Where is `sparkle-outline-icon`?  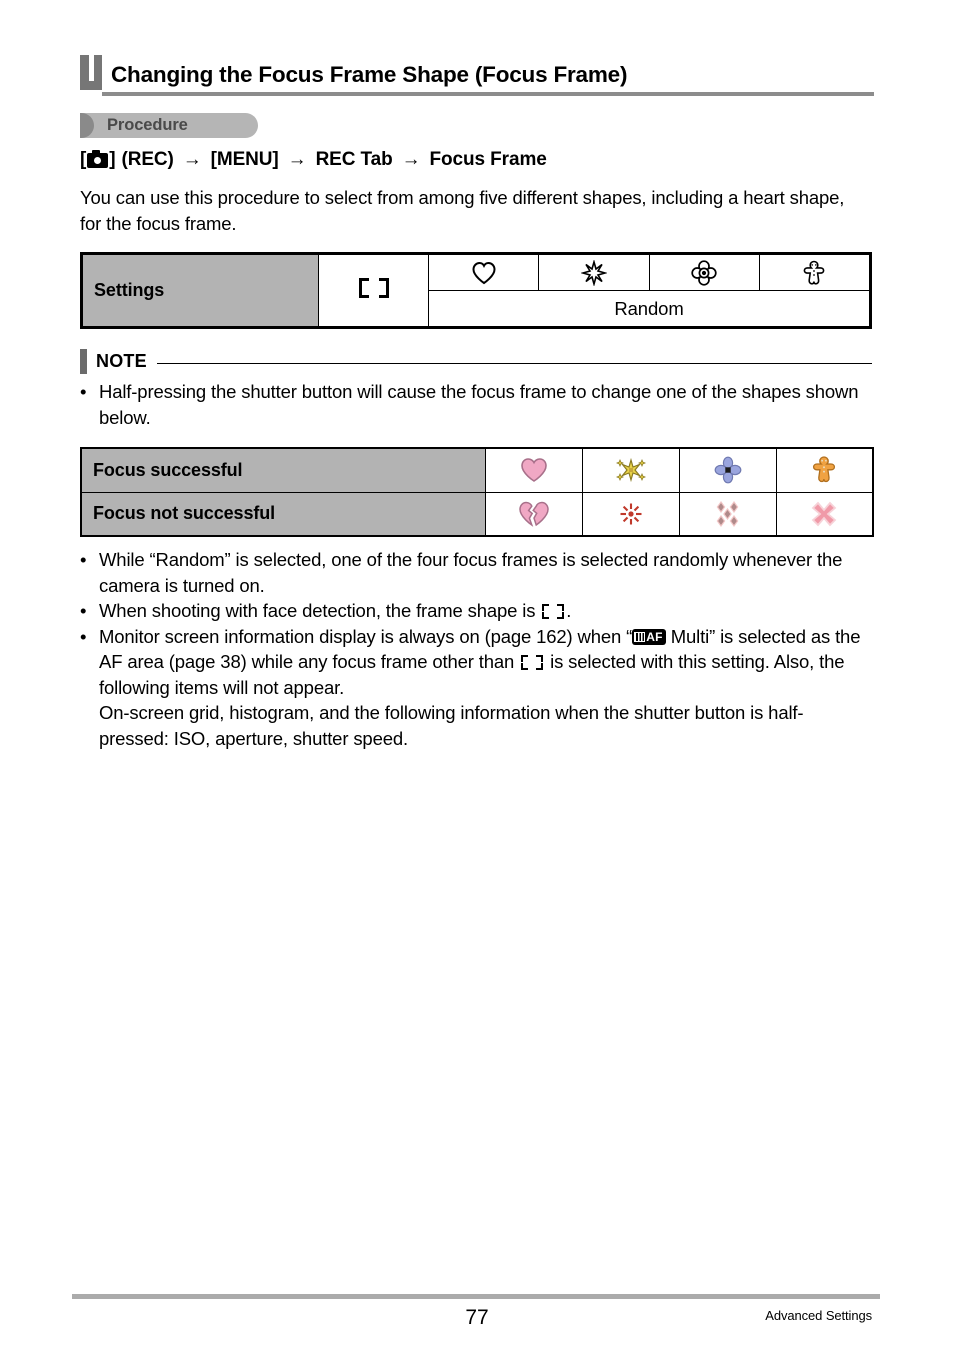
sparkle-outline-icon is located at coordinates (593, 272).